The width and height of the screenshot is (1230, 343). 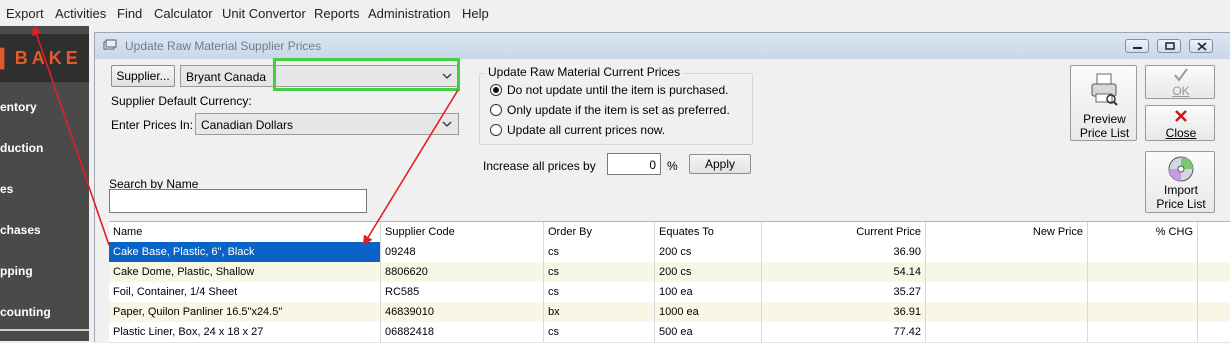 I want to click on cell-current-price: 77.42, so click(x=844, y=332).